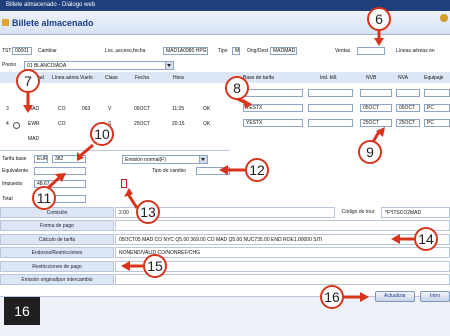 This screenshot has width=450, height=336. Describe the element at coordinates (426, 239) in the screenshot. I see `callout-14: 14` at that location.